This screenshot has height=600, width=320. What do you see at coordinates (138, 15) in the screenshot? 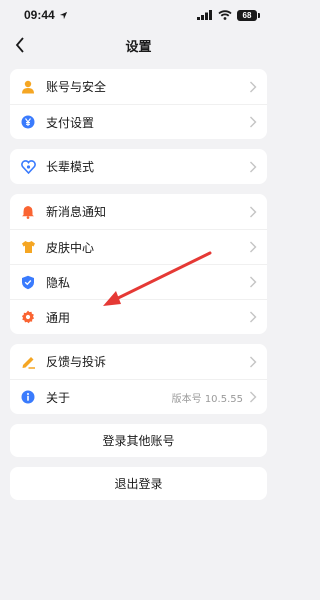
I see `status-bar: 09:44 68` at bounding box center [138, 15].